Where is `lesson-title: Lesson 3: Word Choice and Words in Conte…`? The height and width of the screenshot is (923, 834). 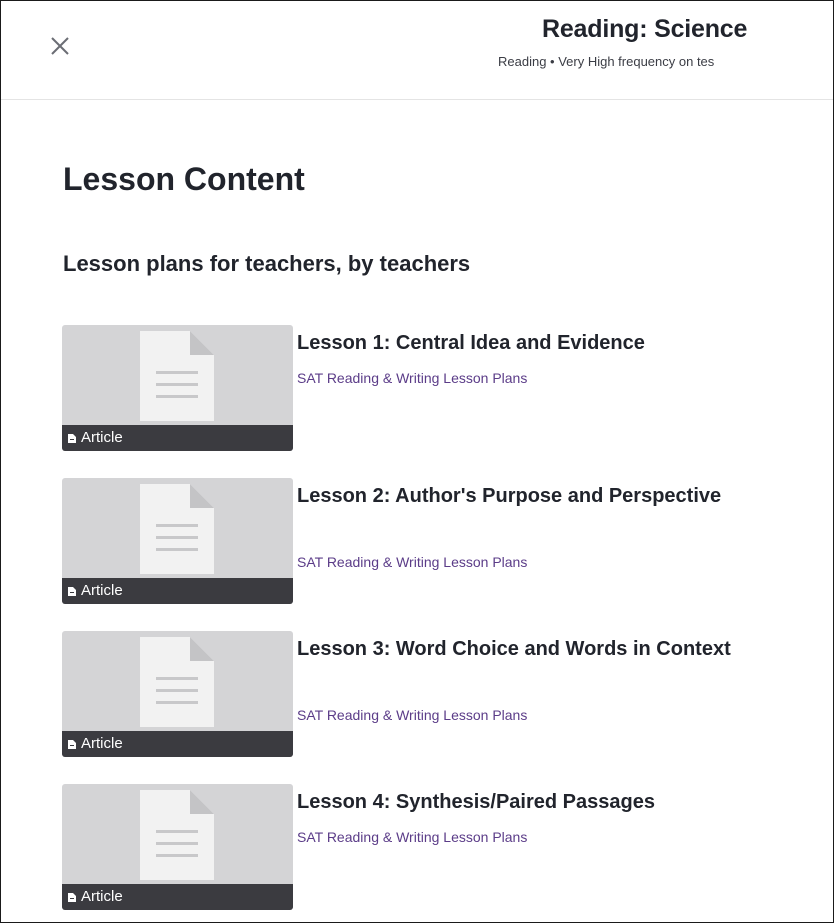 lesson-title: Lesson 3: Word Choice and Words in Conte… is located at coordinates (527, 649).